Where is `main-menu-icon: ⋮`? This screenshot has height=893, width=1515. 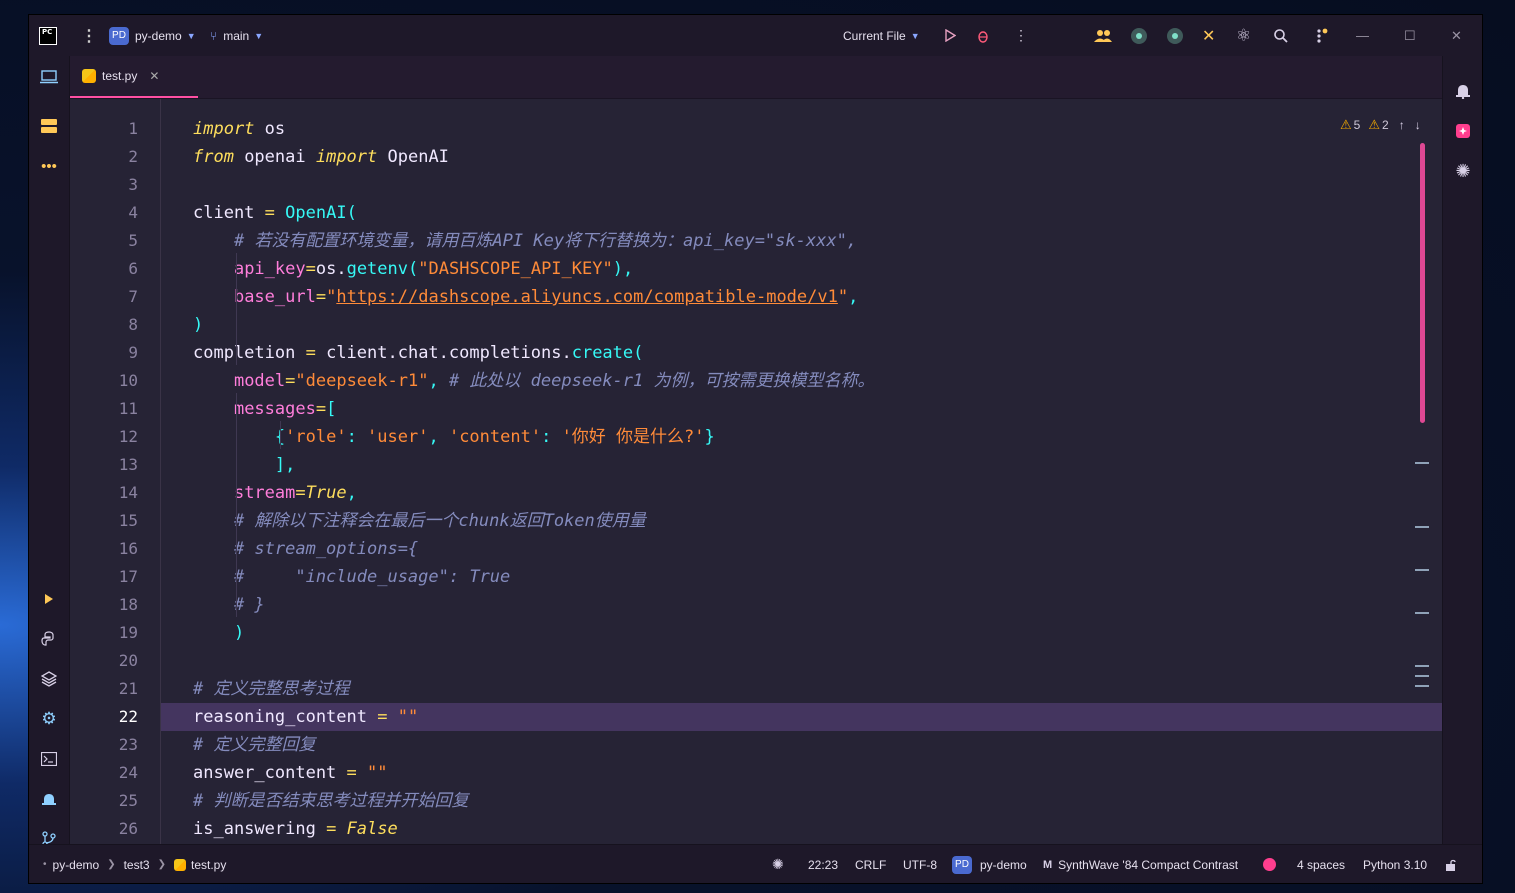 main-menu-icon: ⋮ is located at coordinates (89, 35).